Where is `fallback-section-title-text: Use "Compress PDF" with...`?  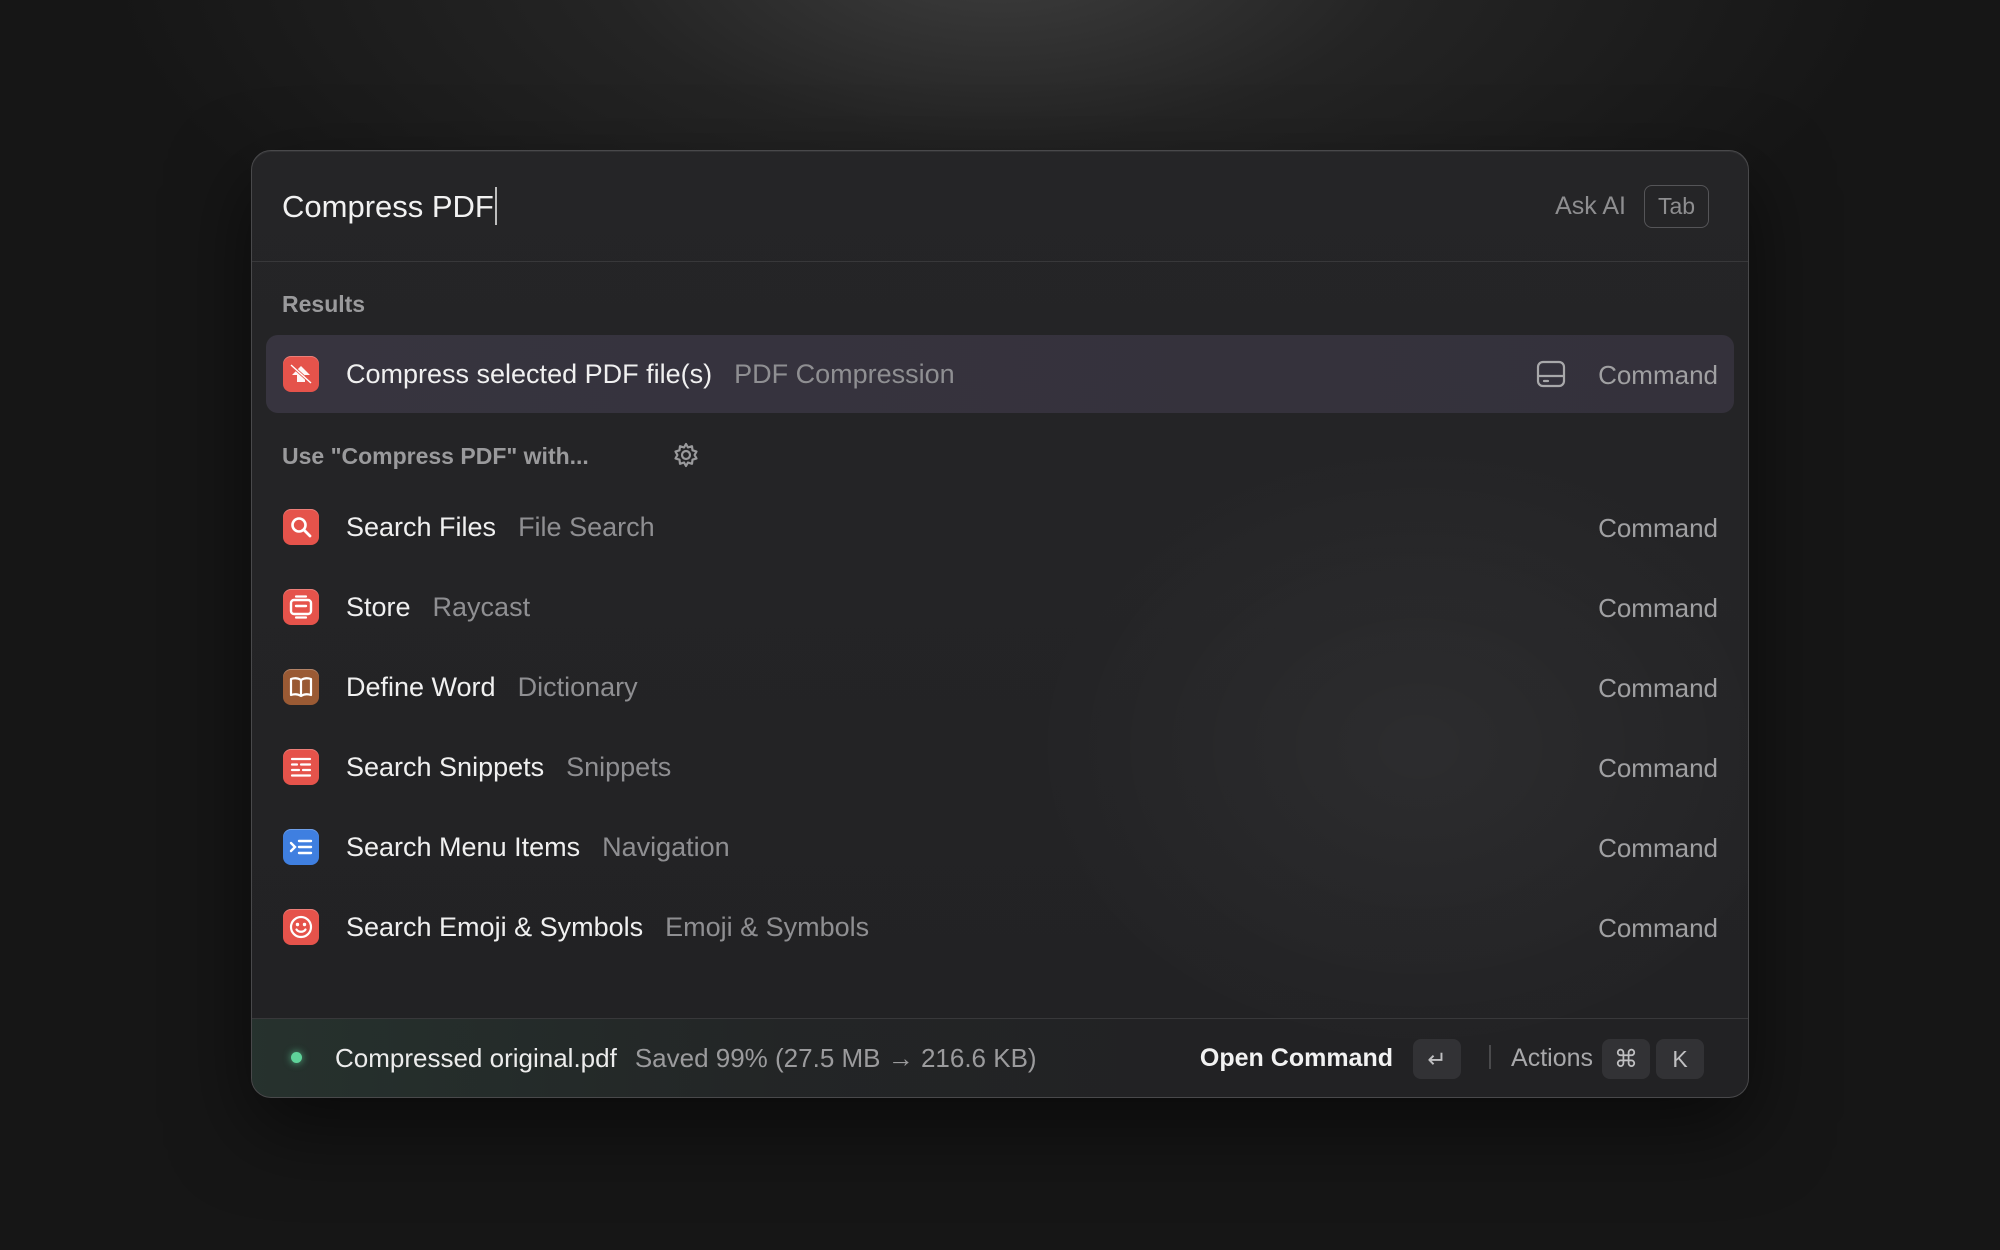
fallback-section-title-text: Use "Compress PDF" with... is located at coordinates (435, 456).